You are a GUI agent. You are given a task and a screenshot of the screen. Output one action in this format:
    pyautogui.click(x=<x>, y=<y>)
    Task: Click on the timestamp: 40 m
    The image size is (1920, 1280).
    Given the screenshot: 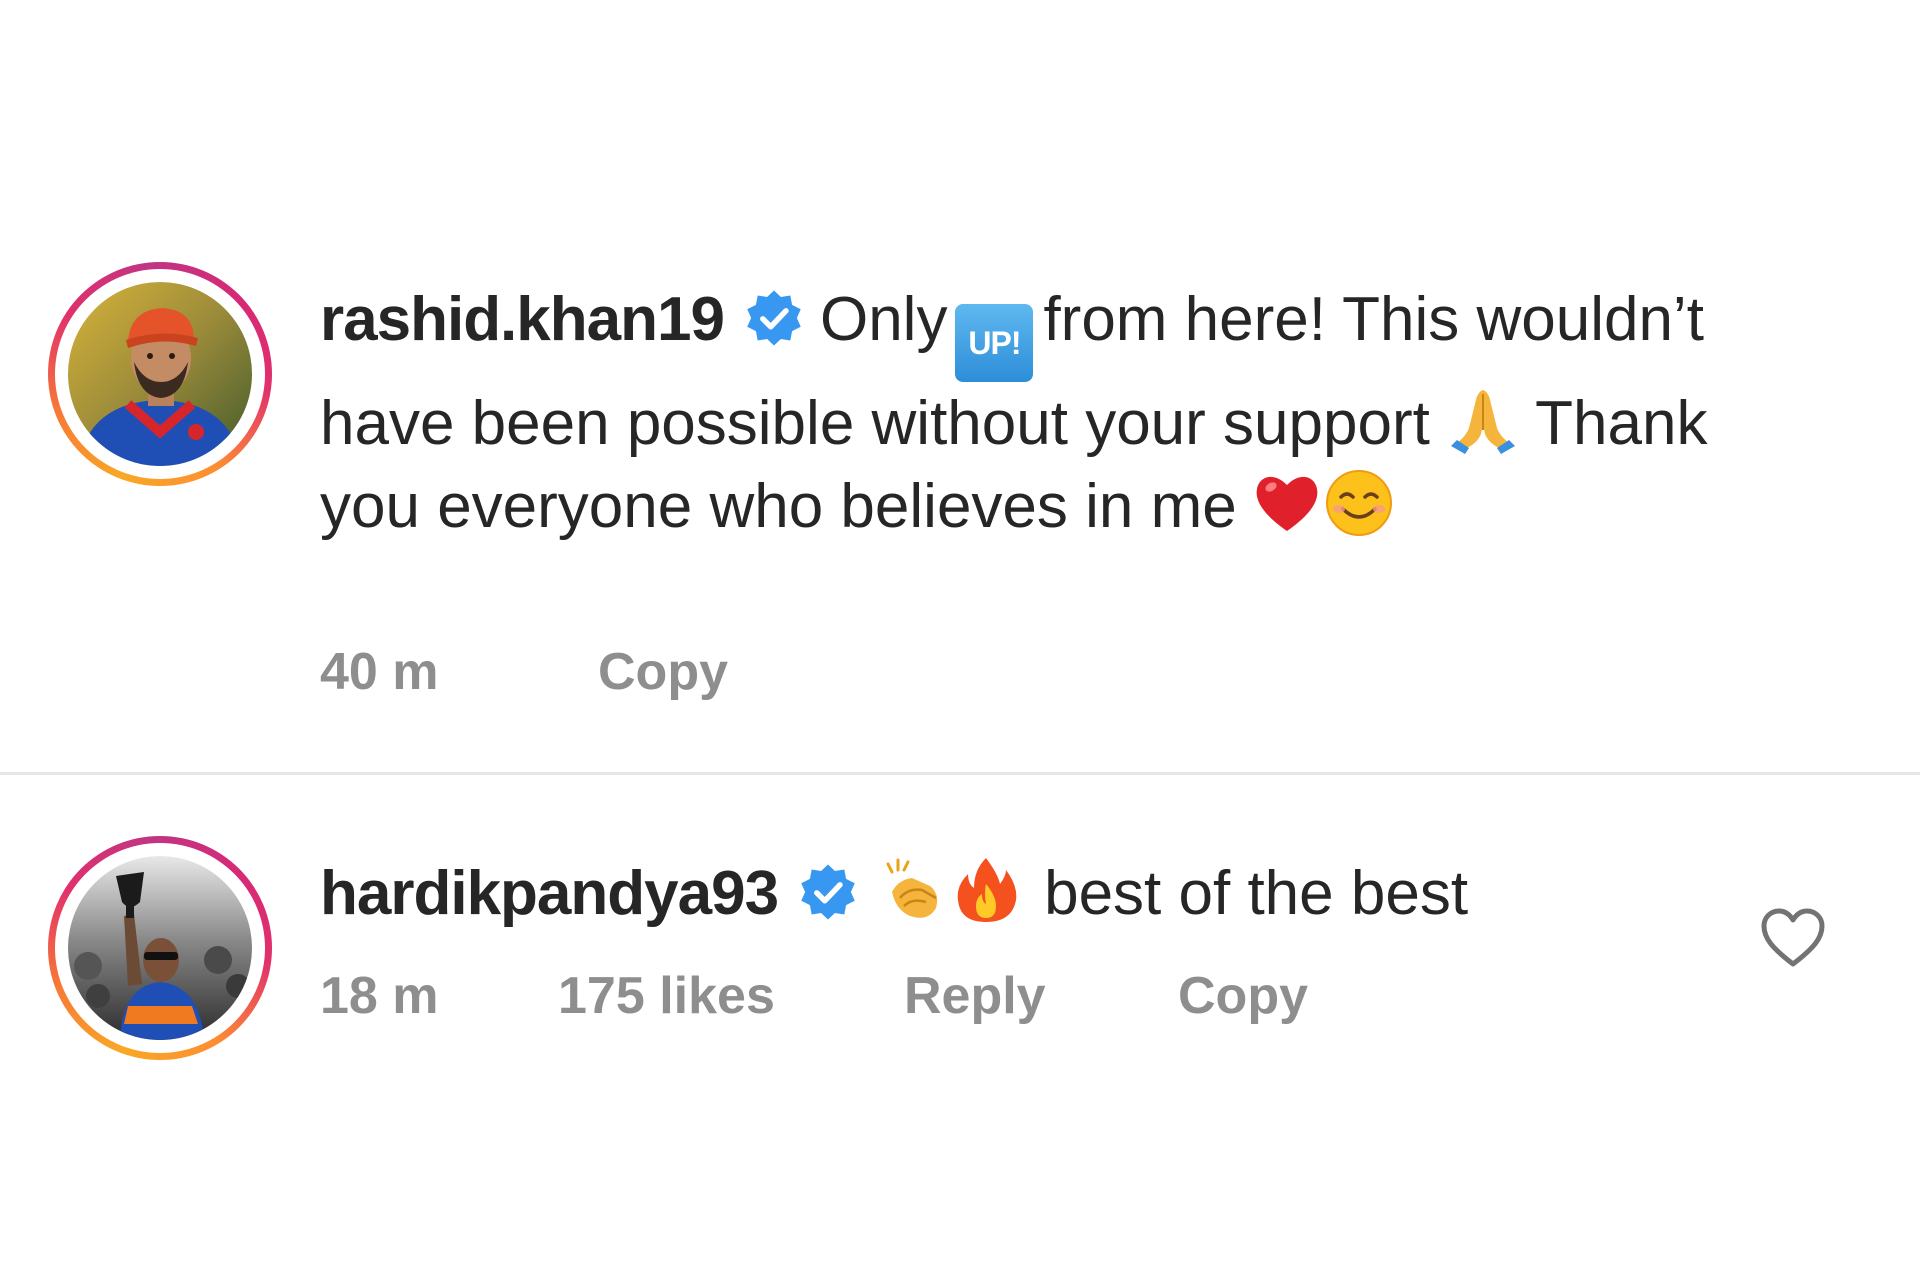 What is the action you would take?
    pyautogui.click(x=379, y=672)
    